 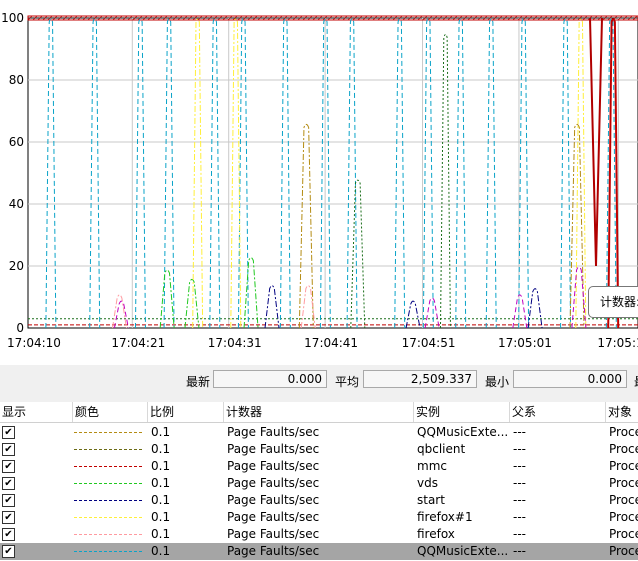 I want to click on instance-cell: qbclient, so click(x=441, y=449).